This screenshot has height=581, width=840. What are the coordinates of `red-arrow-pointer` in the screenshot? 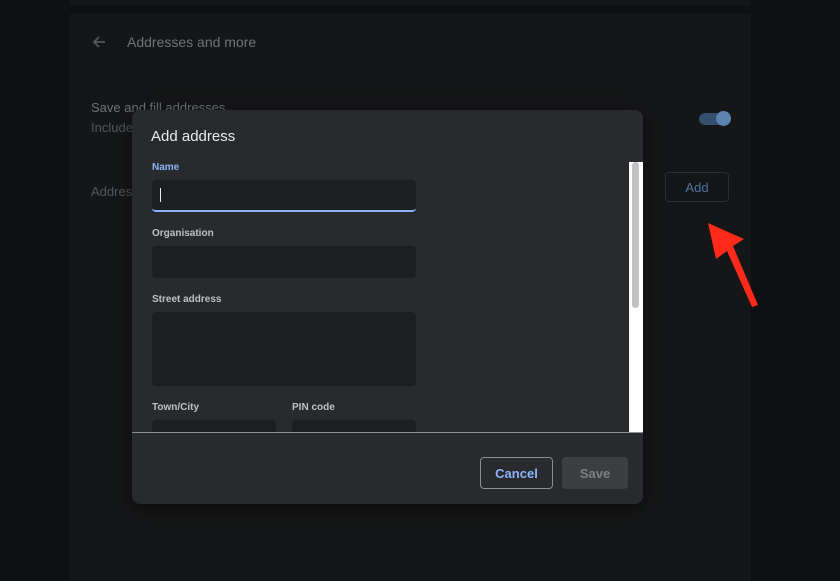 It's located at (733, 265).